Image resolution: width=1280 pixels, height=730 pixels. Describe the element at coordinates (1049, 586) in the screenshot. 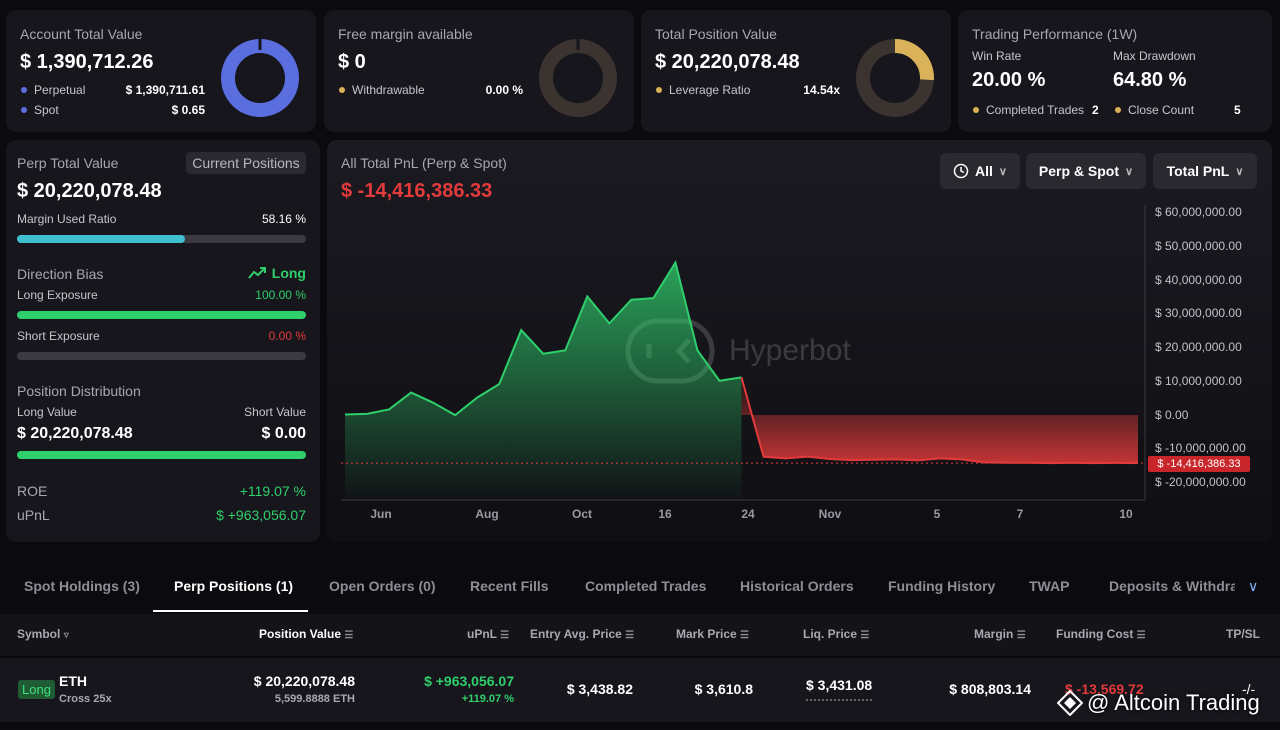

I see `tab-twap: TWAP` at that location.